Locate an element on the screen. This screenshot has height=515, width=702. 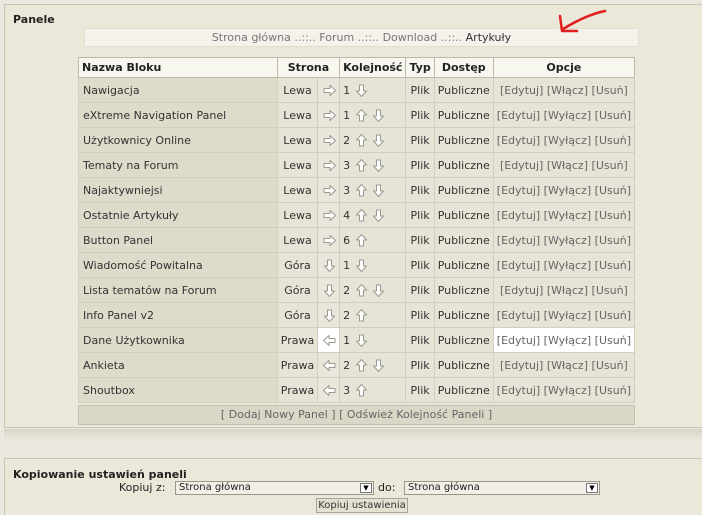
breadcrumb-forum: Forum is located at coordinates (336, 37).